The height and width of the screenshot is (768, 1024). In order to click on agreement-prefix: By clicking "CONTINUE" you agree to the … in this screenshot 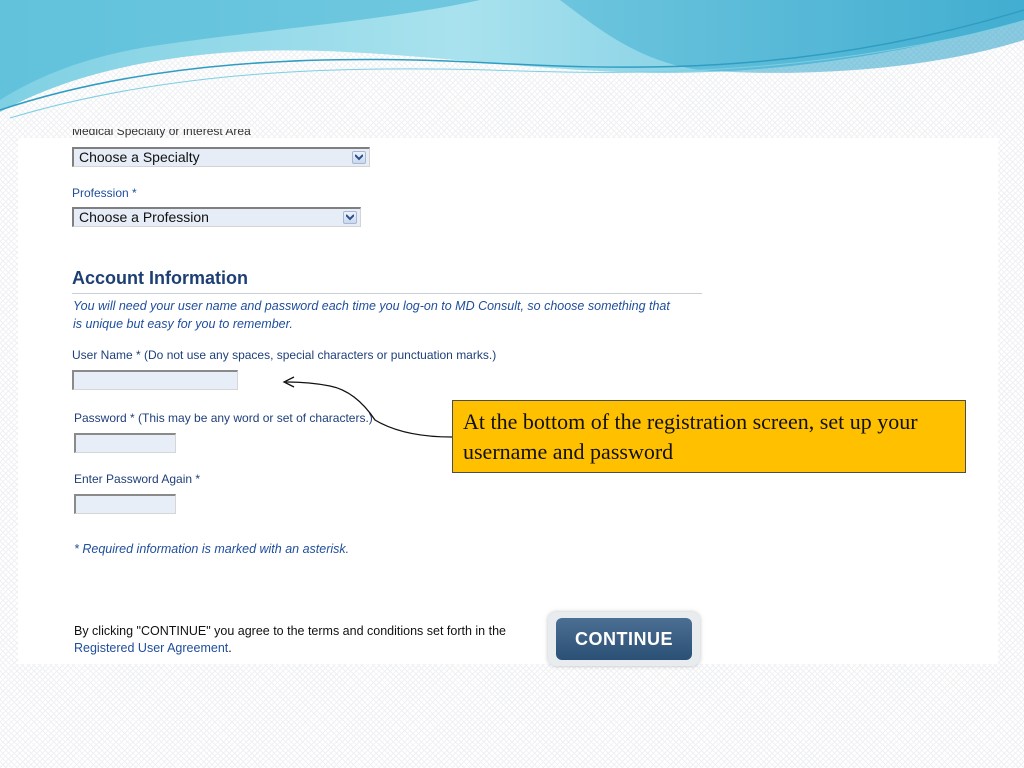, I will do `click(290, 631)`.